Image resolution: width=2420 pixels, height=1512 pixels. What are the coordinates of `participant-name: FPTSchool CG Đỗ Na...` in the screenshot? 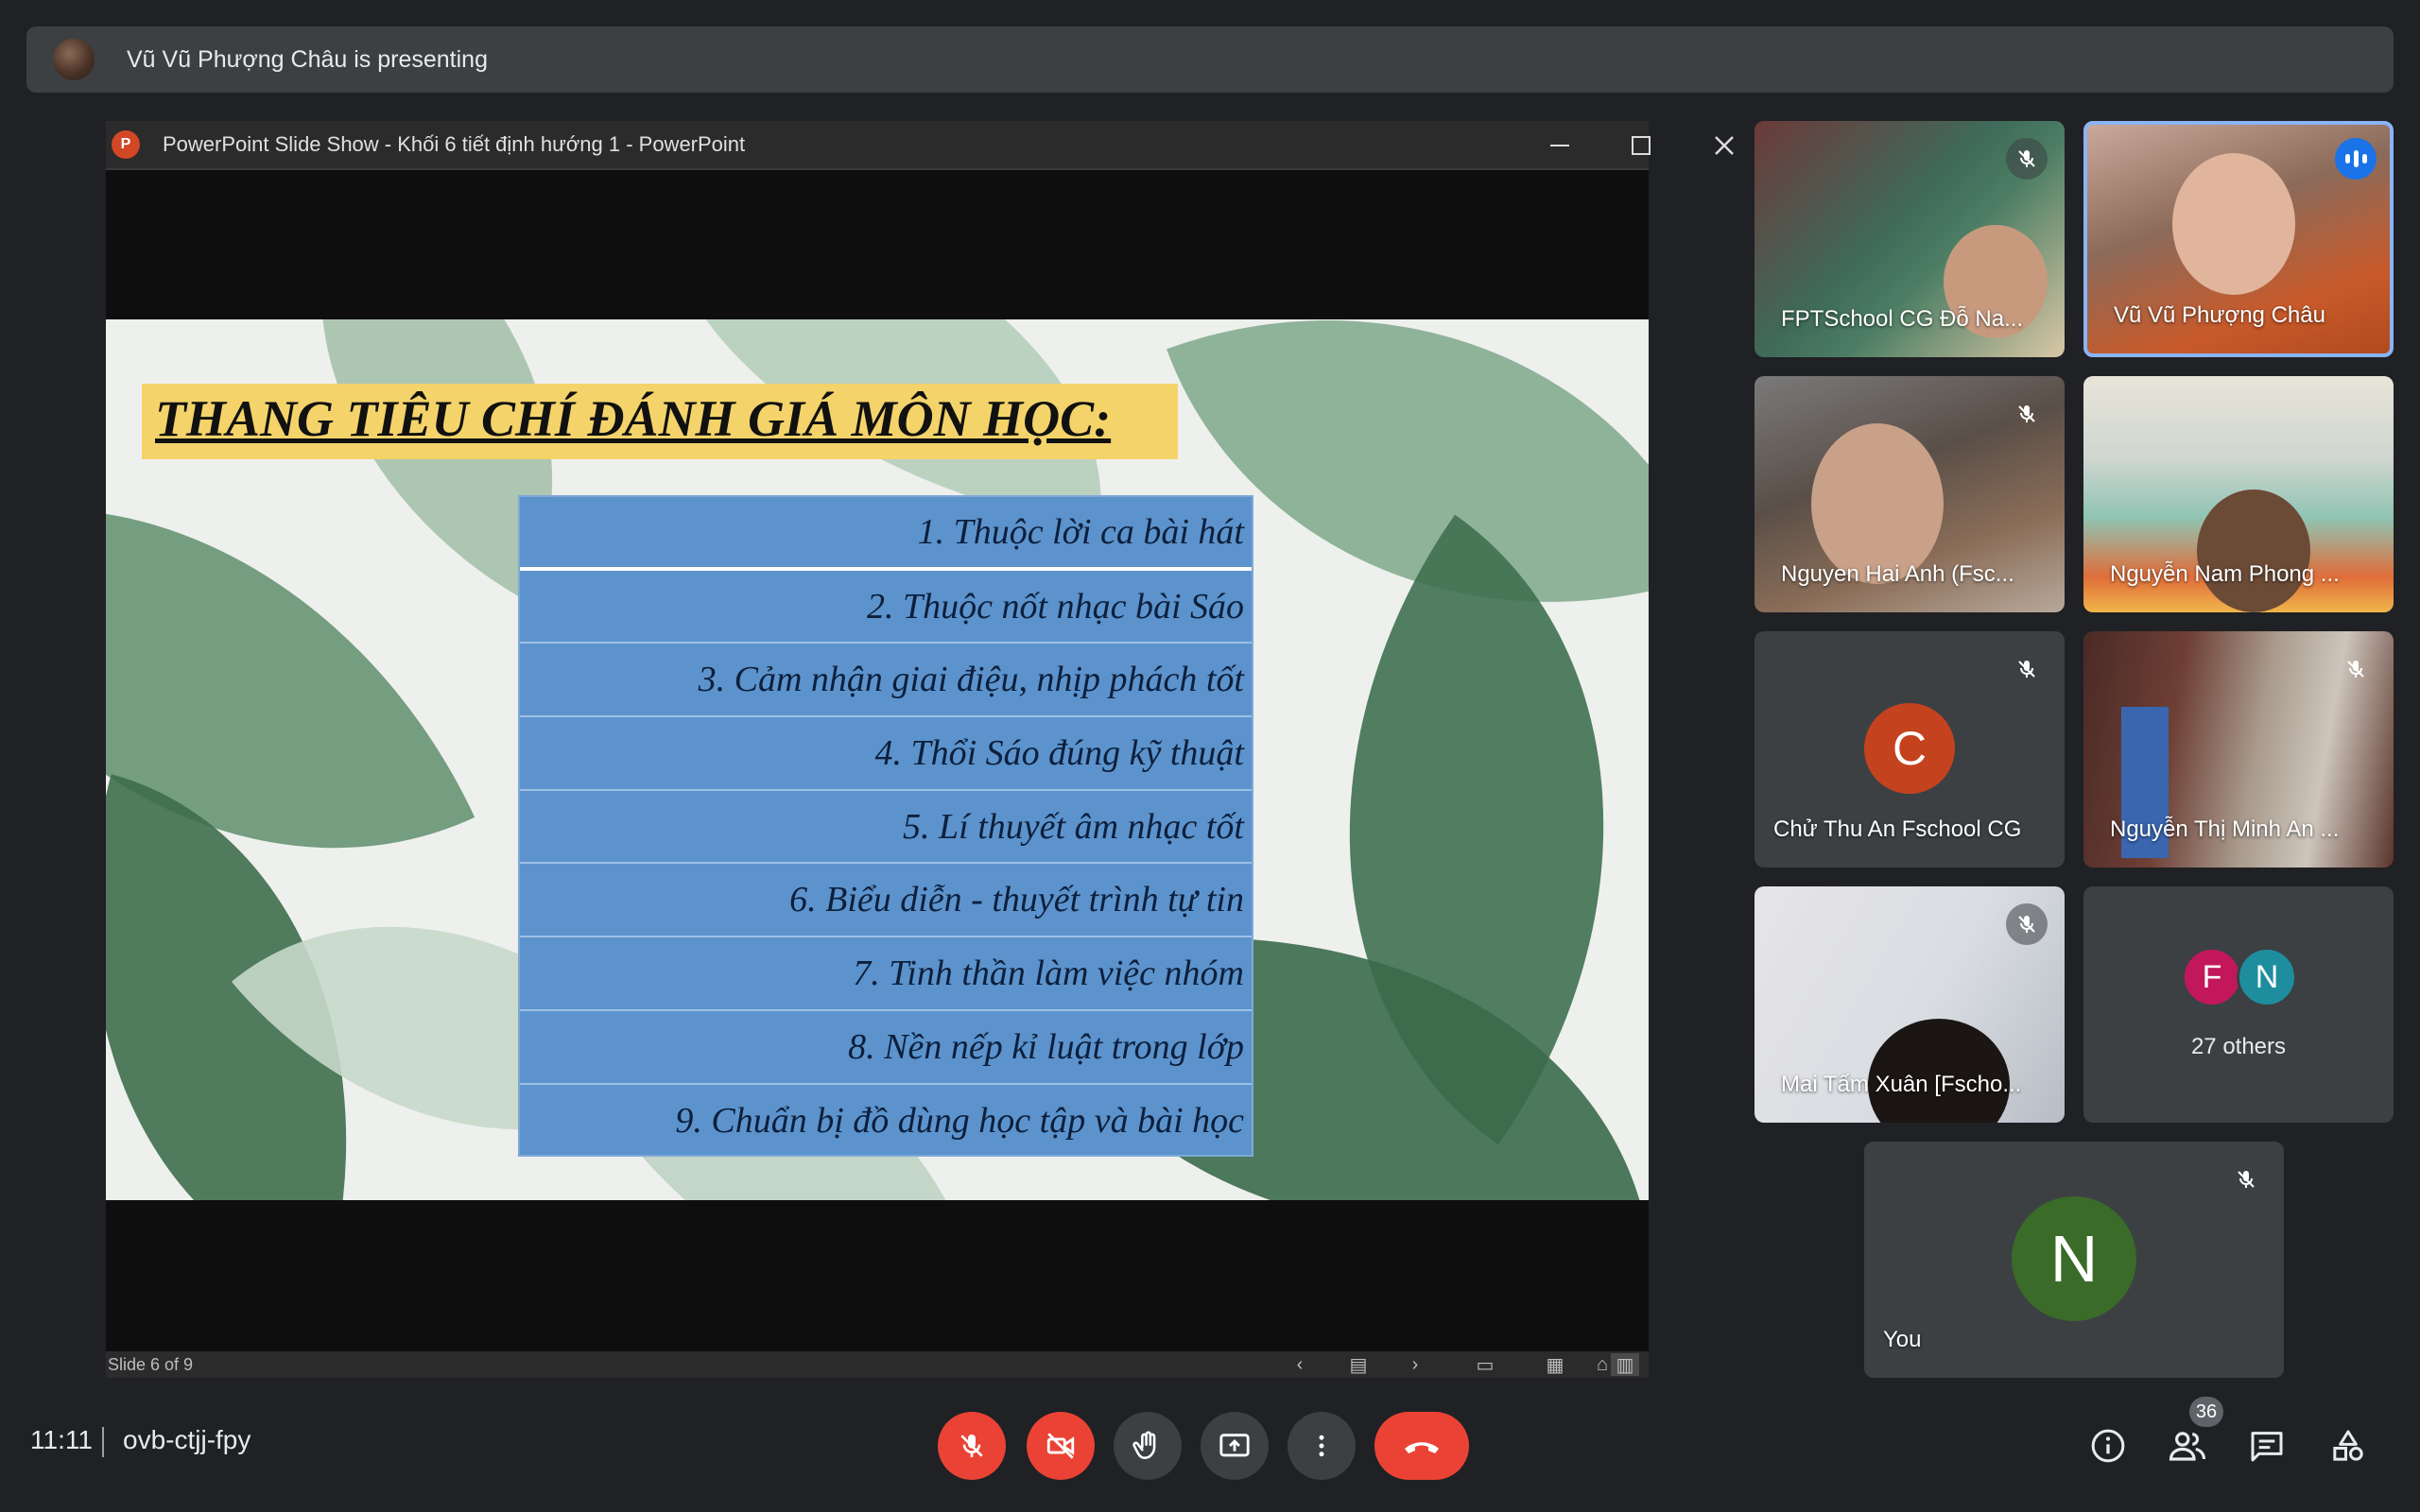 It's located at (1902, 319).